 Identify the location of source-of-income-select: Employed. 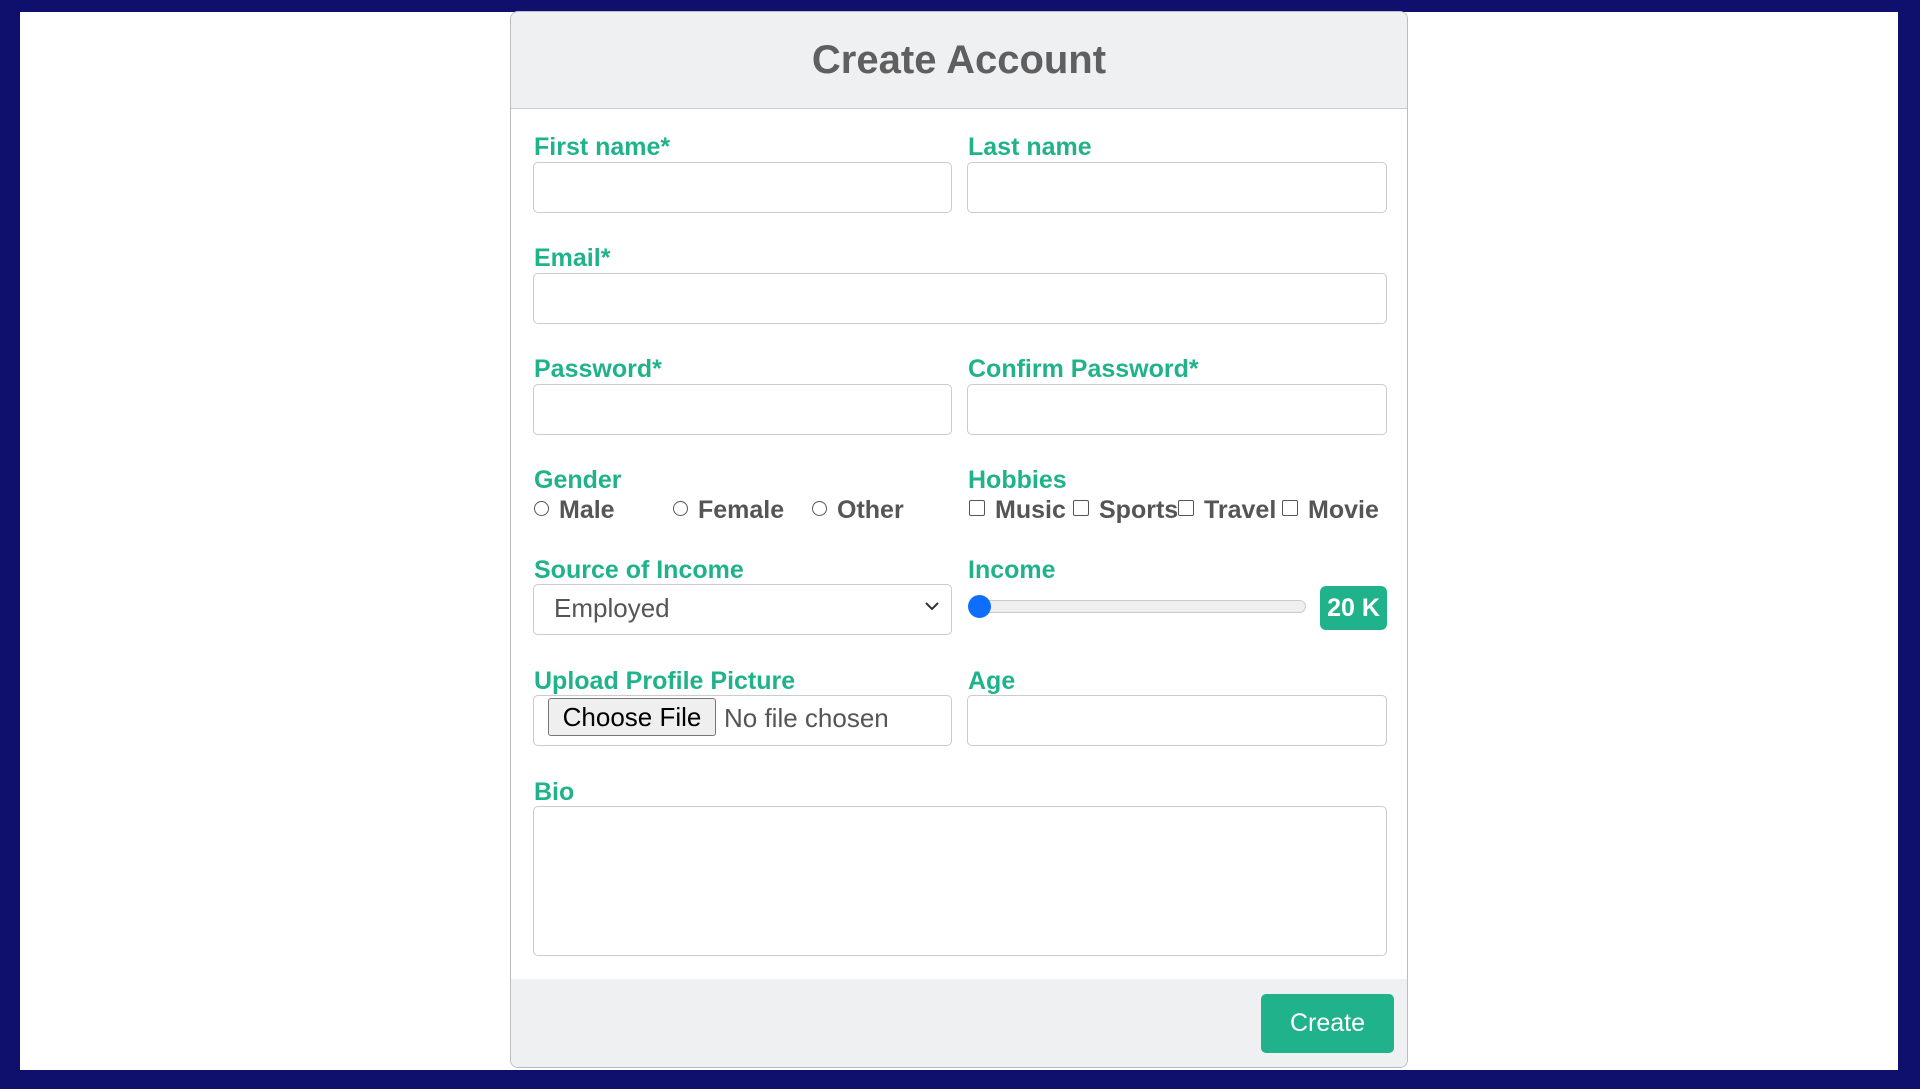
(742, 609).